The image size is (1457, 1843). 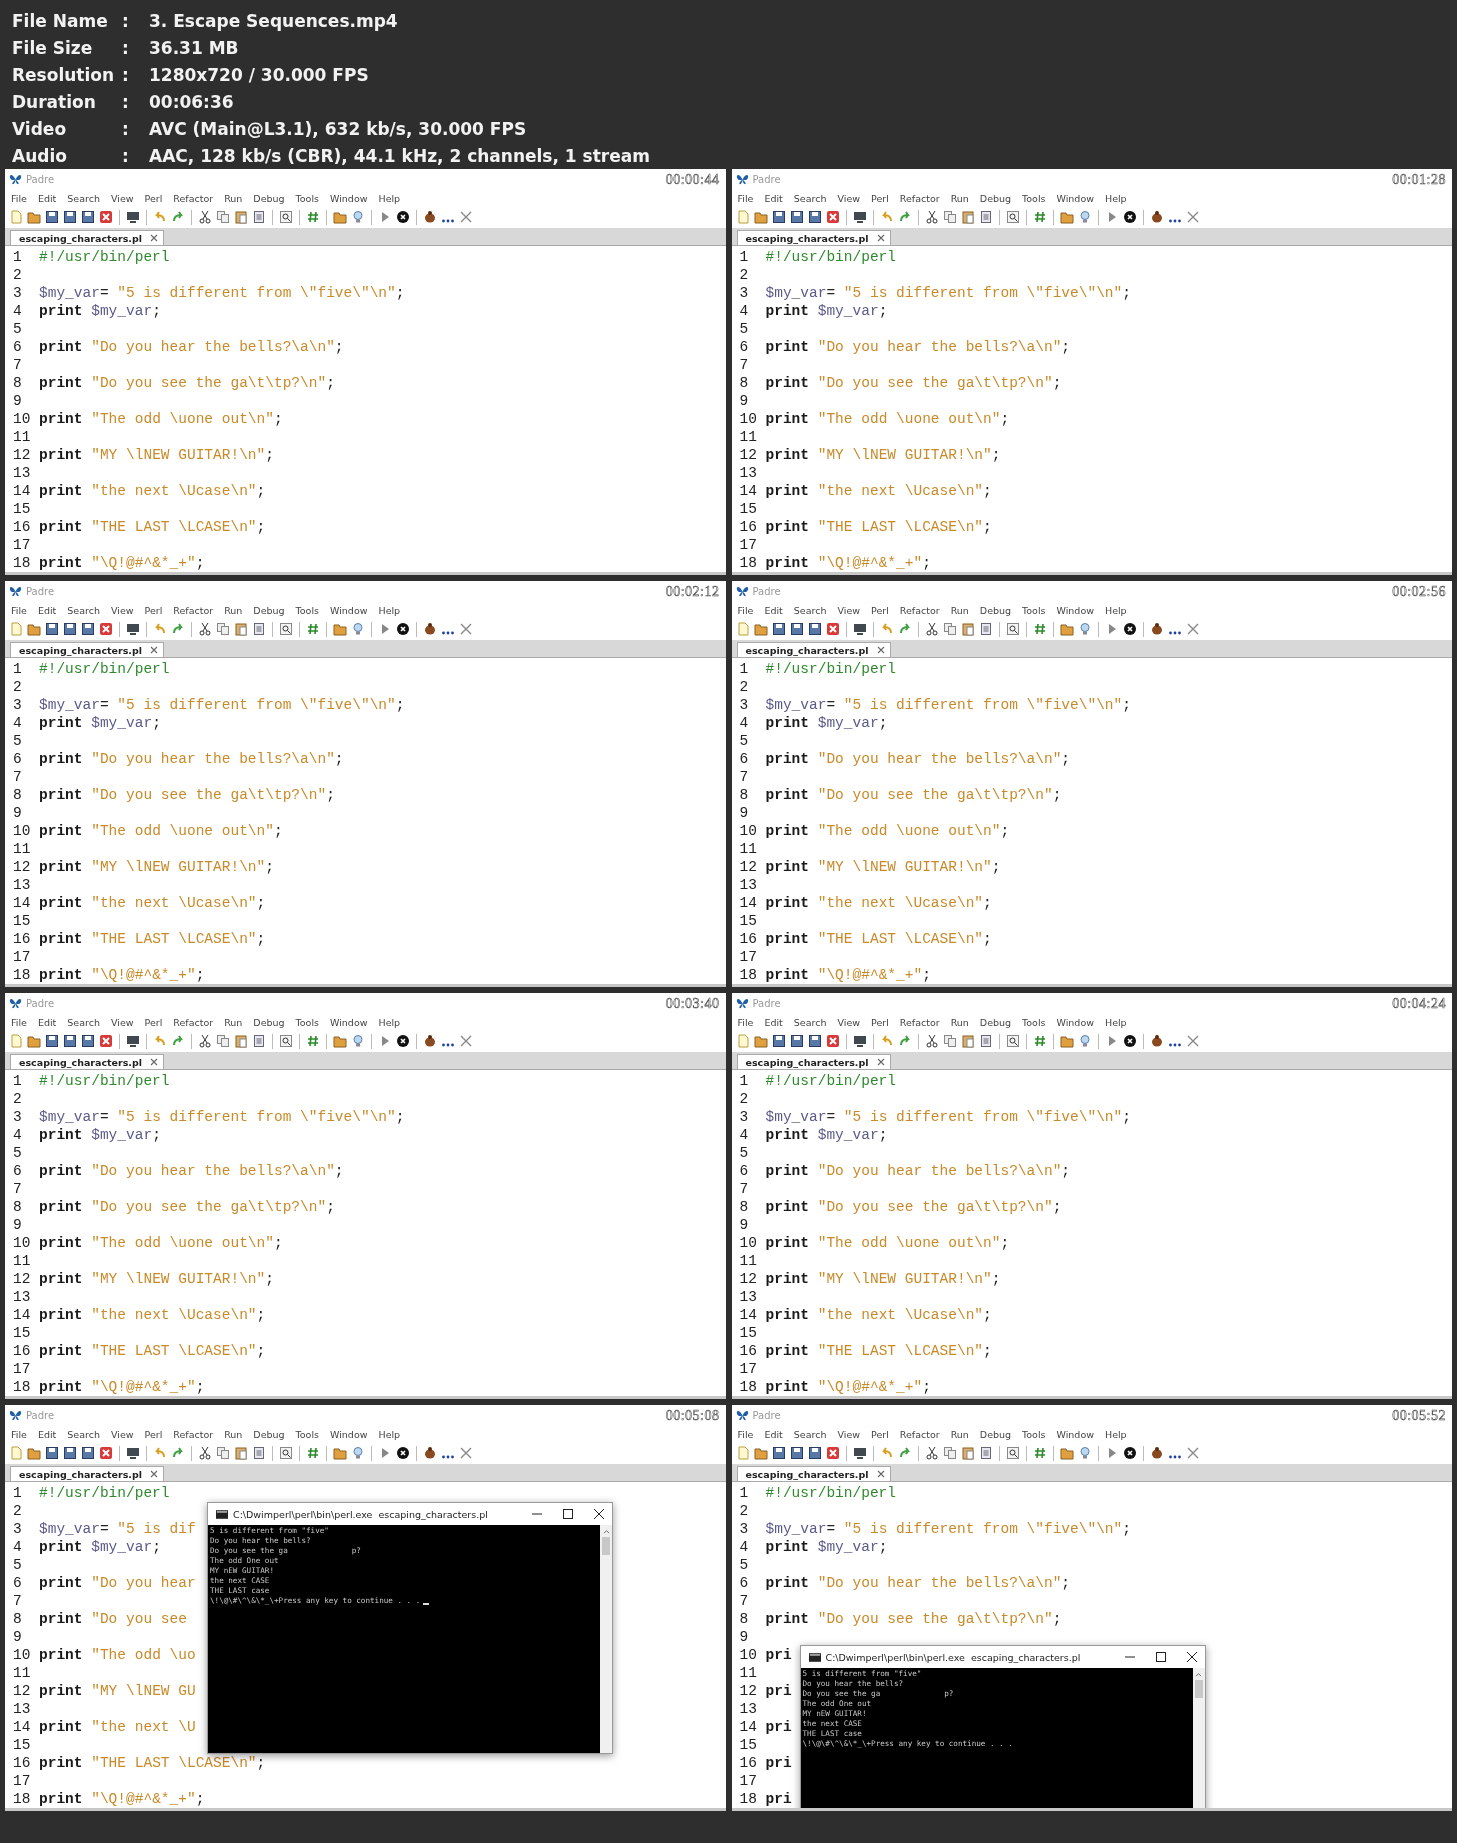 What do you see at coordinates (773, 1434) in the screenshot?
I see `menu-item: Edit` at bounding box center [773, 1434].